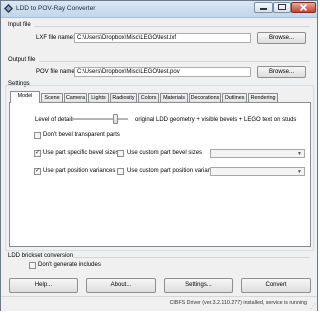 Image resolution: width=320 pixels, height=313 pixels. Describe the element at coordinates (8, 8) in the screenshot. I see `app-icon` at that location.